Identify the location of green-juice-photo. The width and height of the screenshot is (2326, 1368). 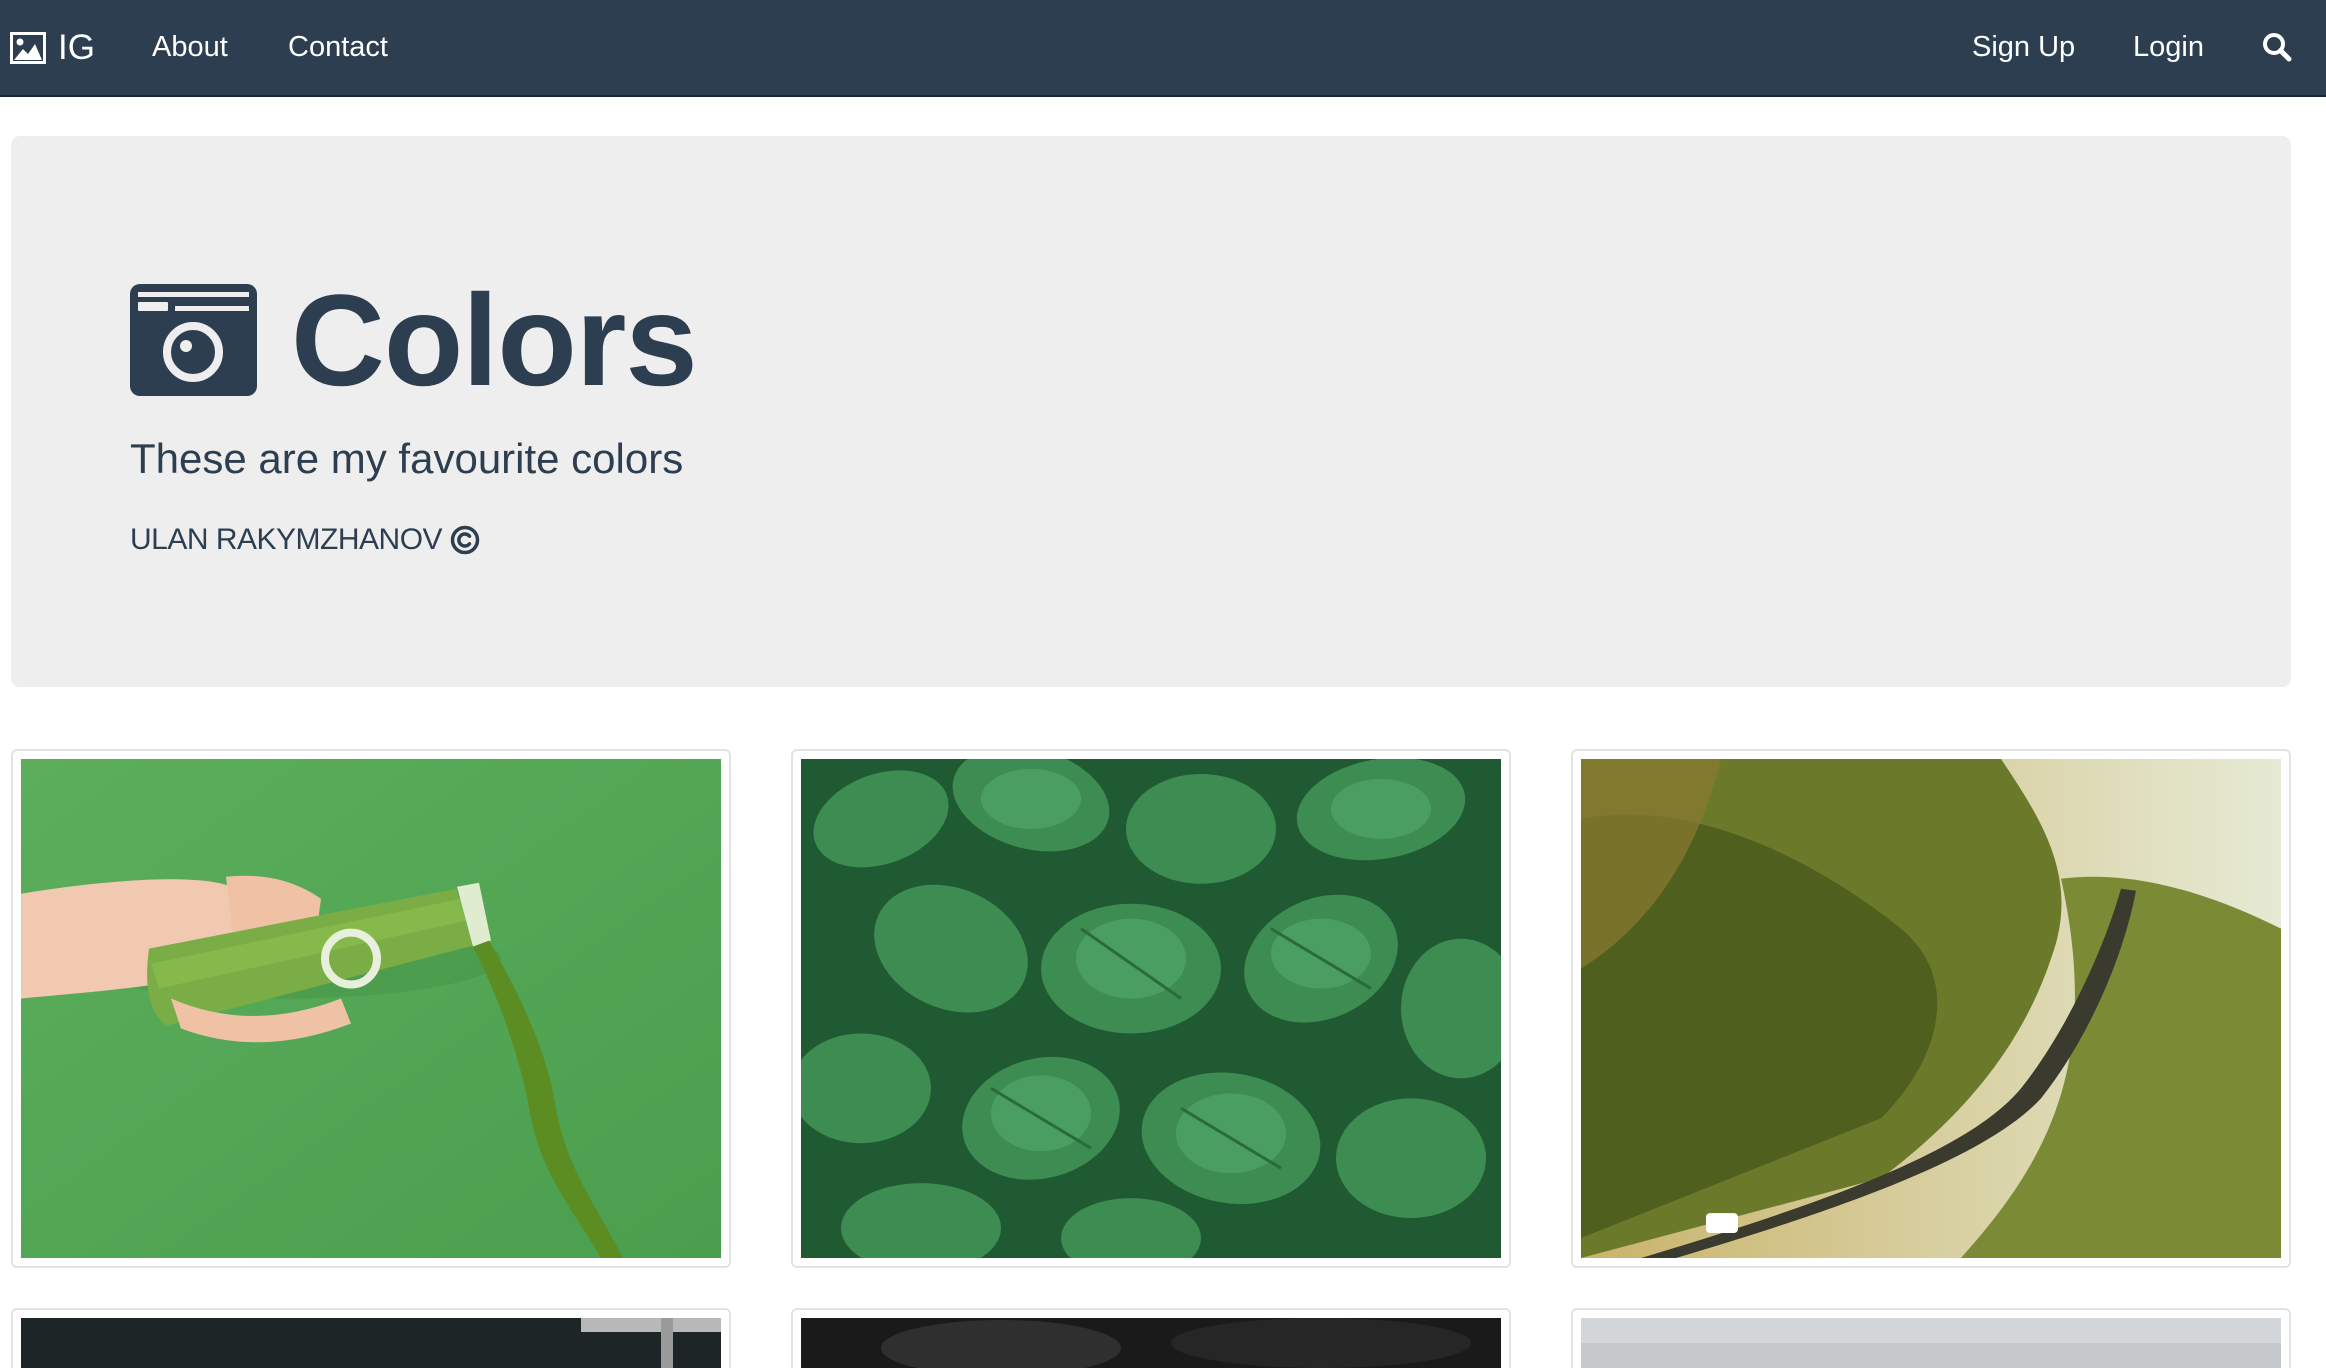
(371, 1008).